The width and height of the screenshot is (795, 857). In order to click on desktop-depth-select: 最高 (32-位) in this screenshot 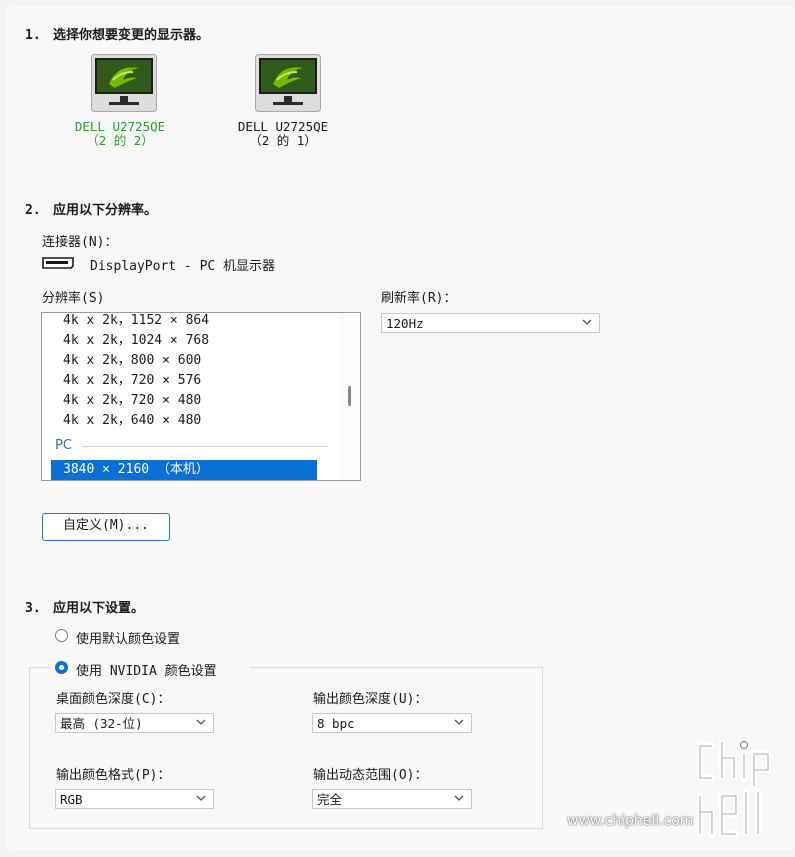, I will do `click(134, 723)`.